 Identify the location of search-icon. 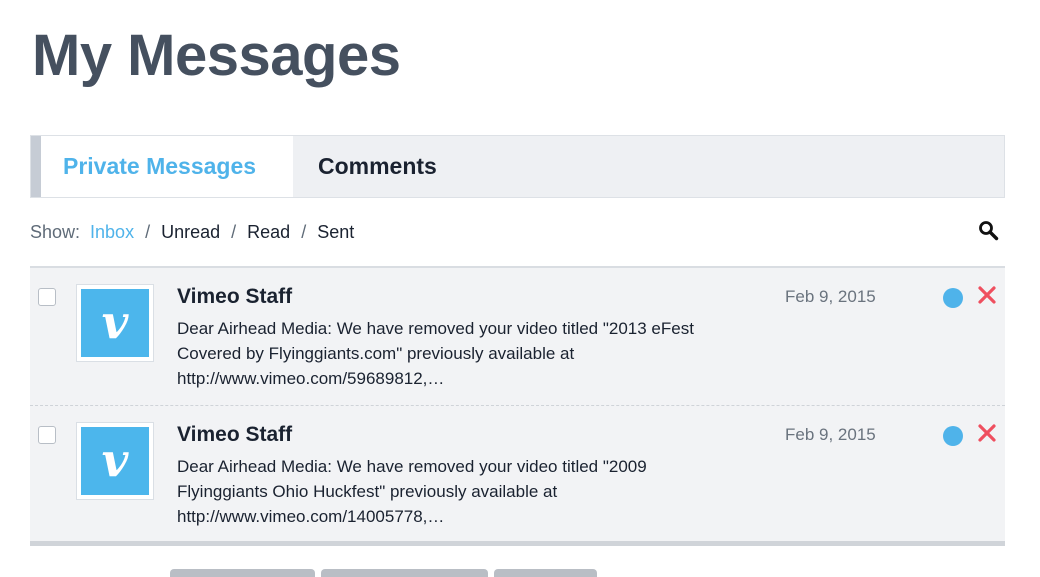
(989, 231).